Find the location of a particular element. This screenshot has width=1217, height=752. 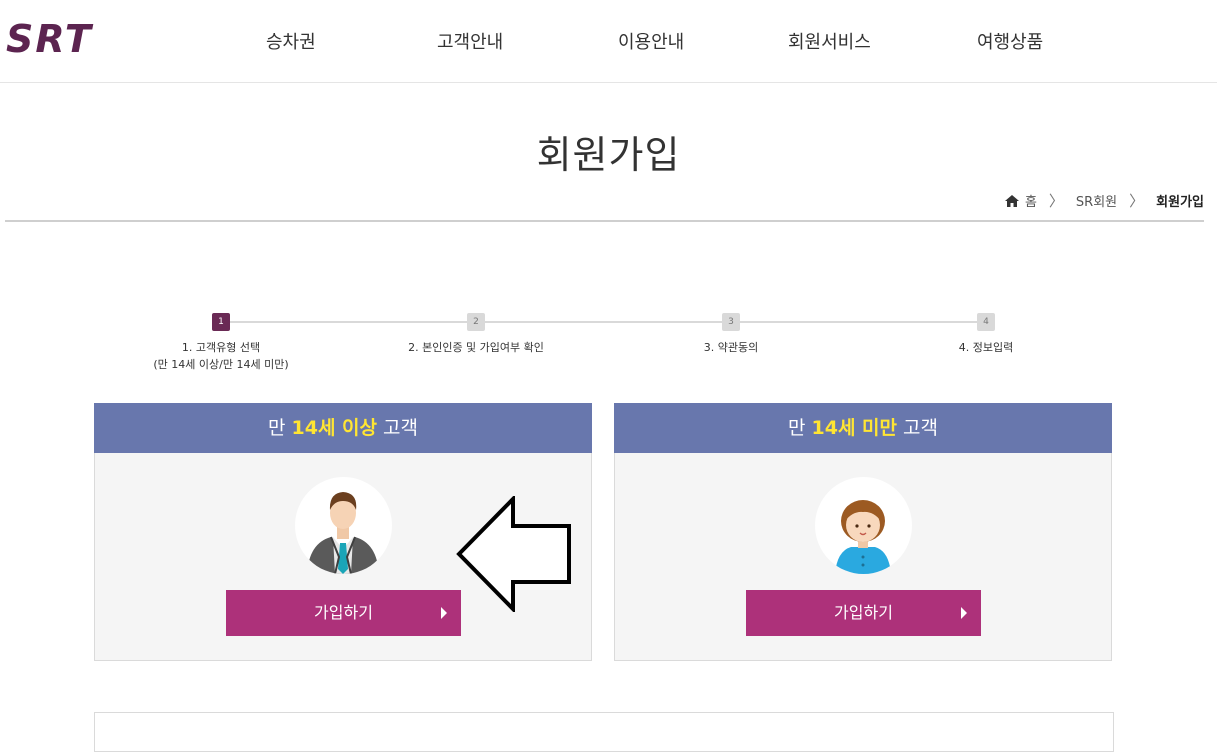

adult-header-prefix: 만 is located at coordinates (279, 428).